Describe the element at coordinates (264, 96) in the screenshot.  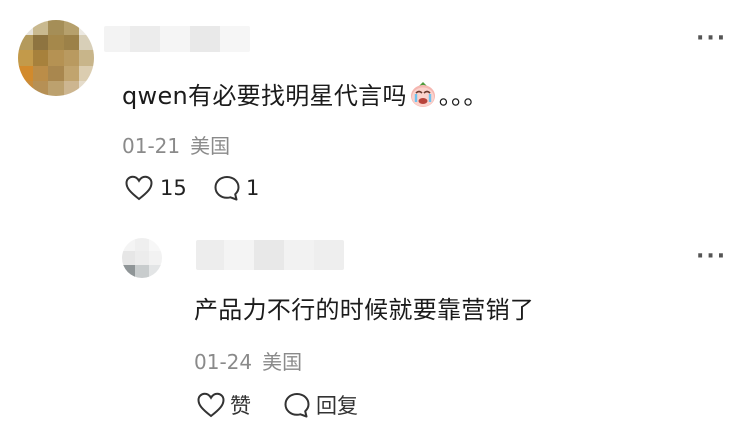
I see `comment-text-prefix: qwen有必要找明星代言吗` at that location.